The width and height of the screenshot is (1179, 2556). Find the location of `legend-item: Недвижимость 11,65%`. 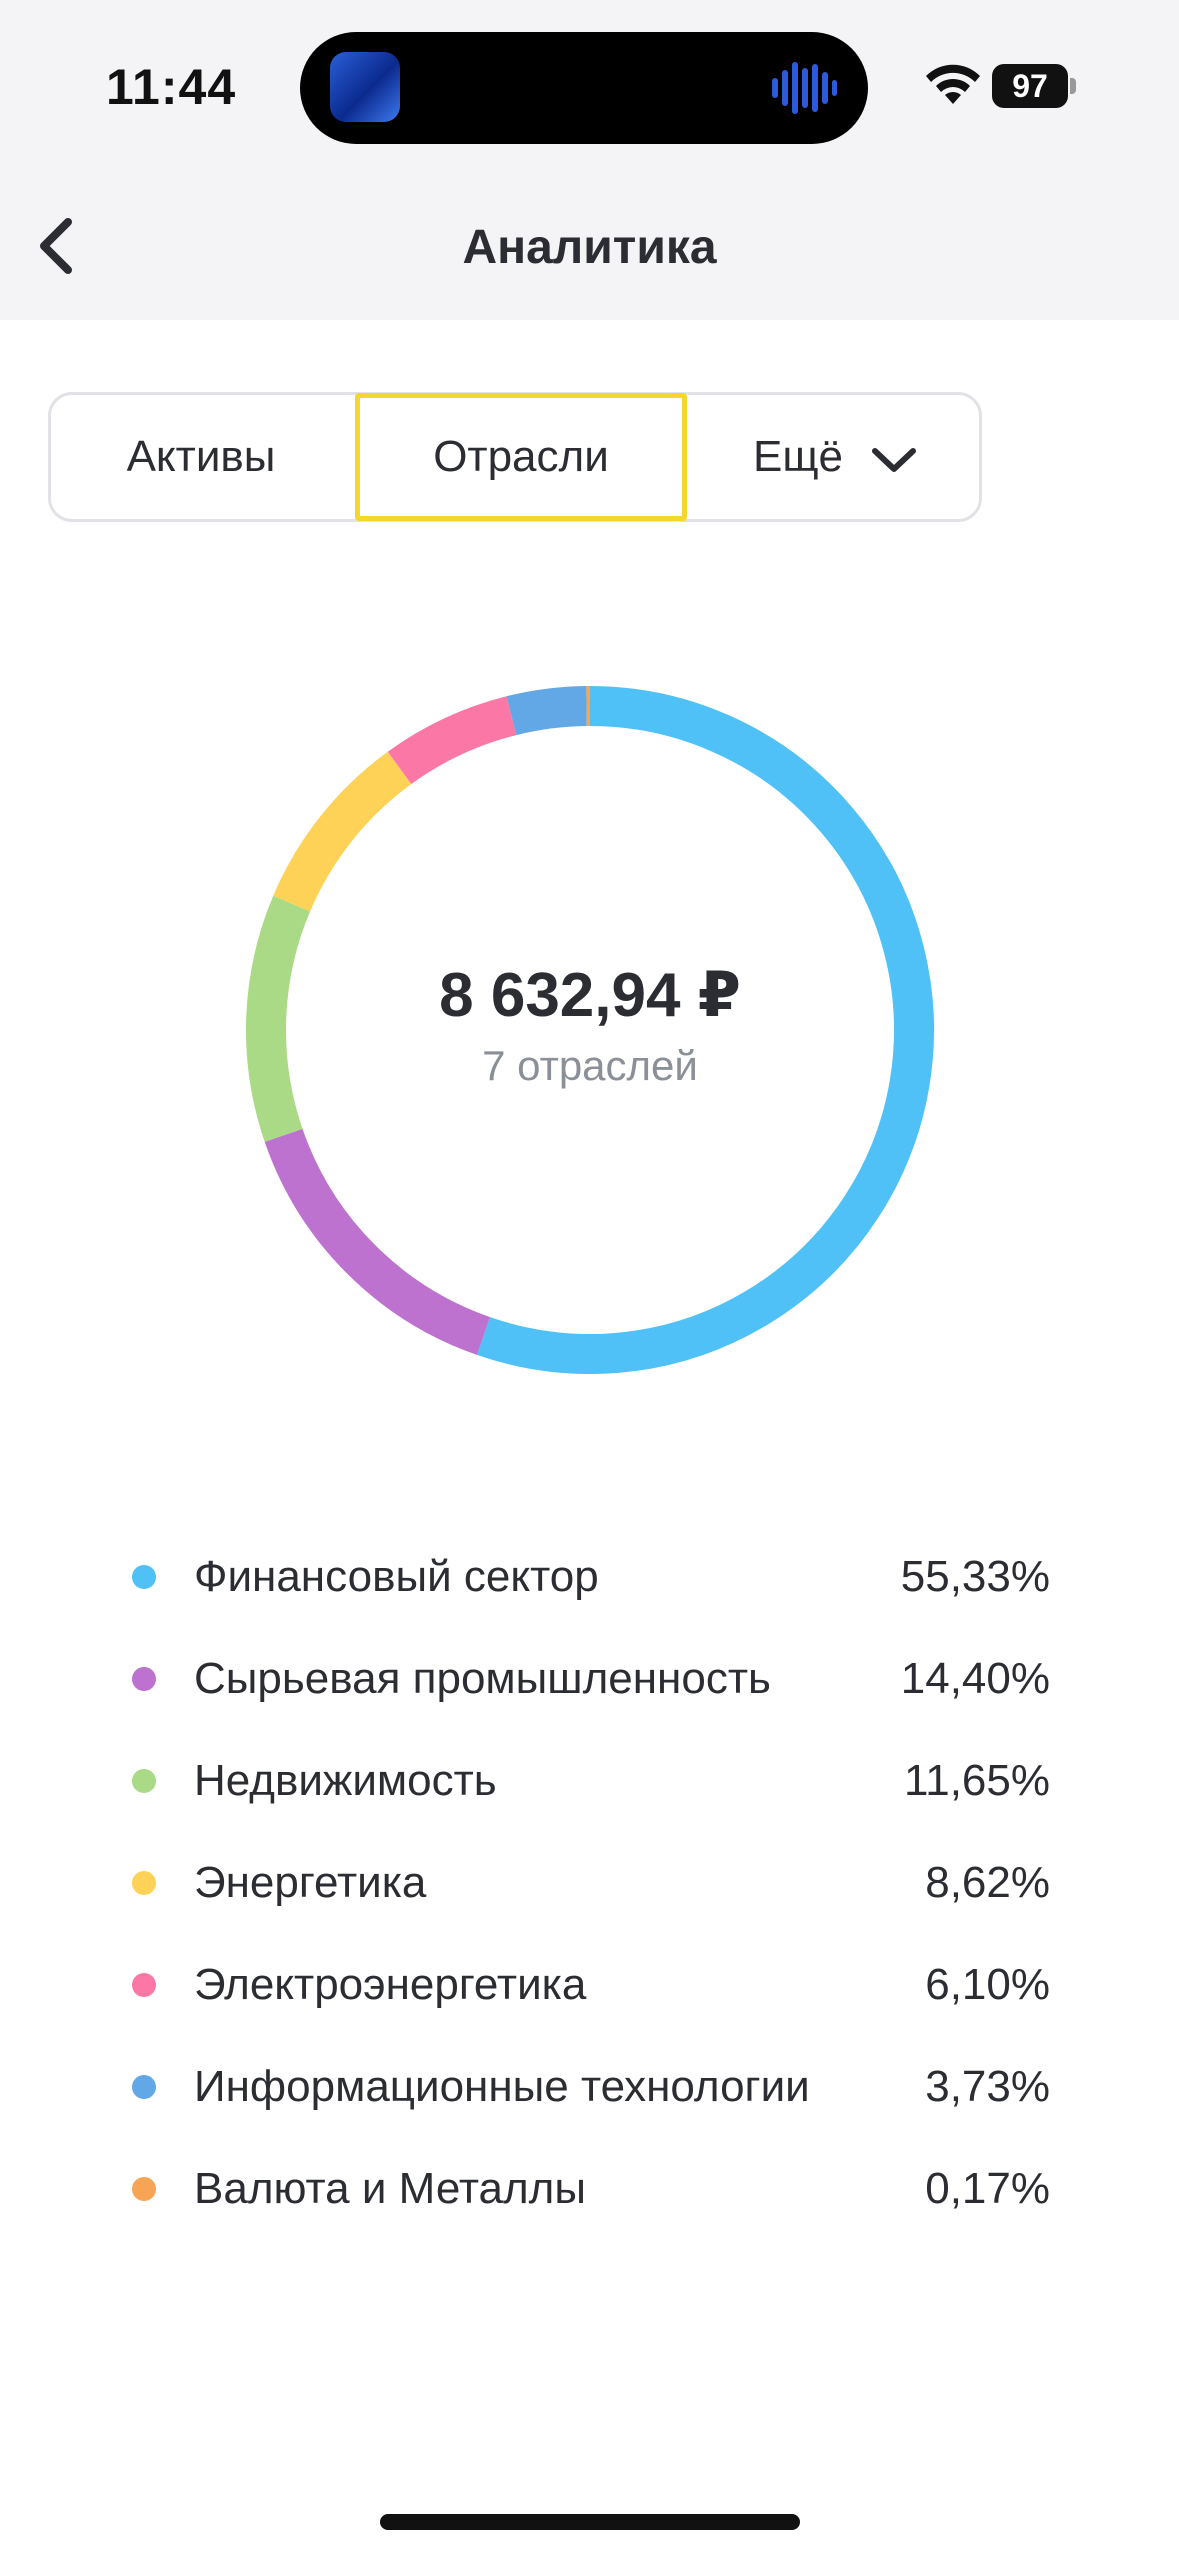

legend-item: Недвижимость 11,65% is located at coordinates (590, 1795).